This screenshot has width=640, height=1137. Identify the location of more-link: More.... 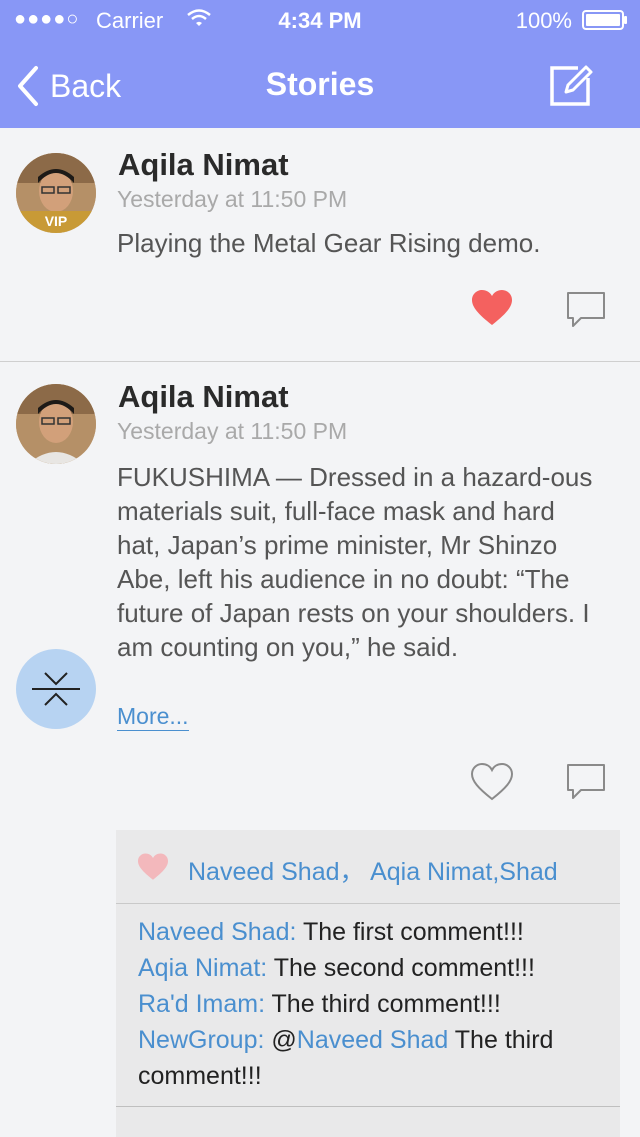
(153, 716).